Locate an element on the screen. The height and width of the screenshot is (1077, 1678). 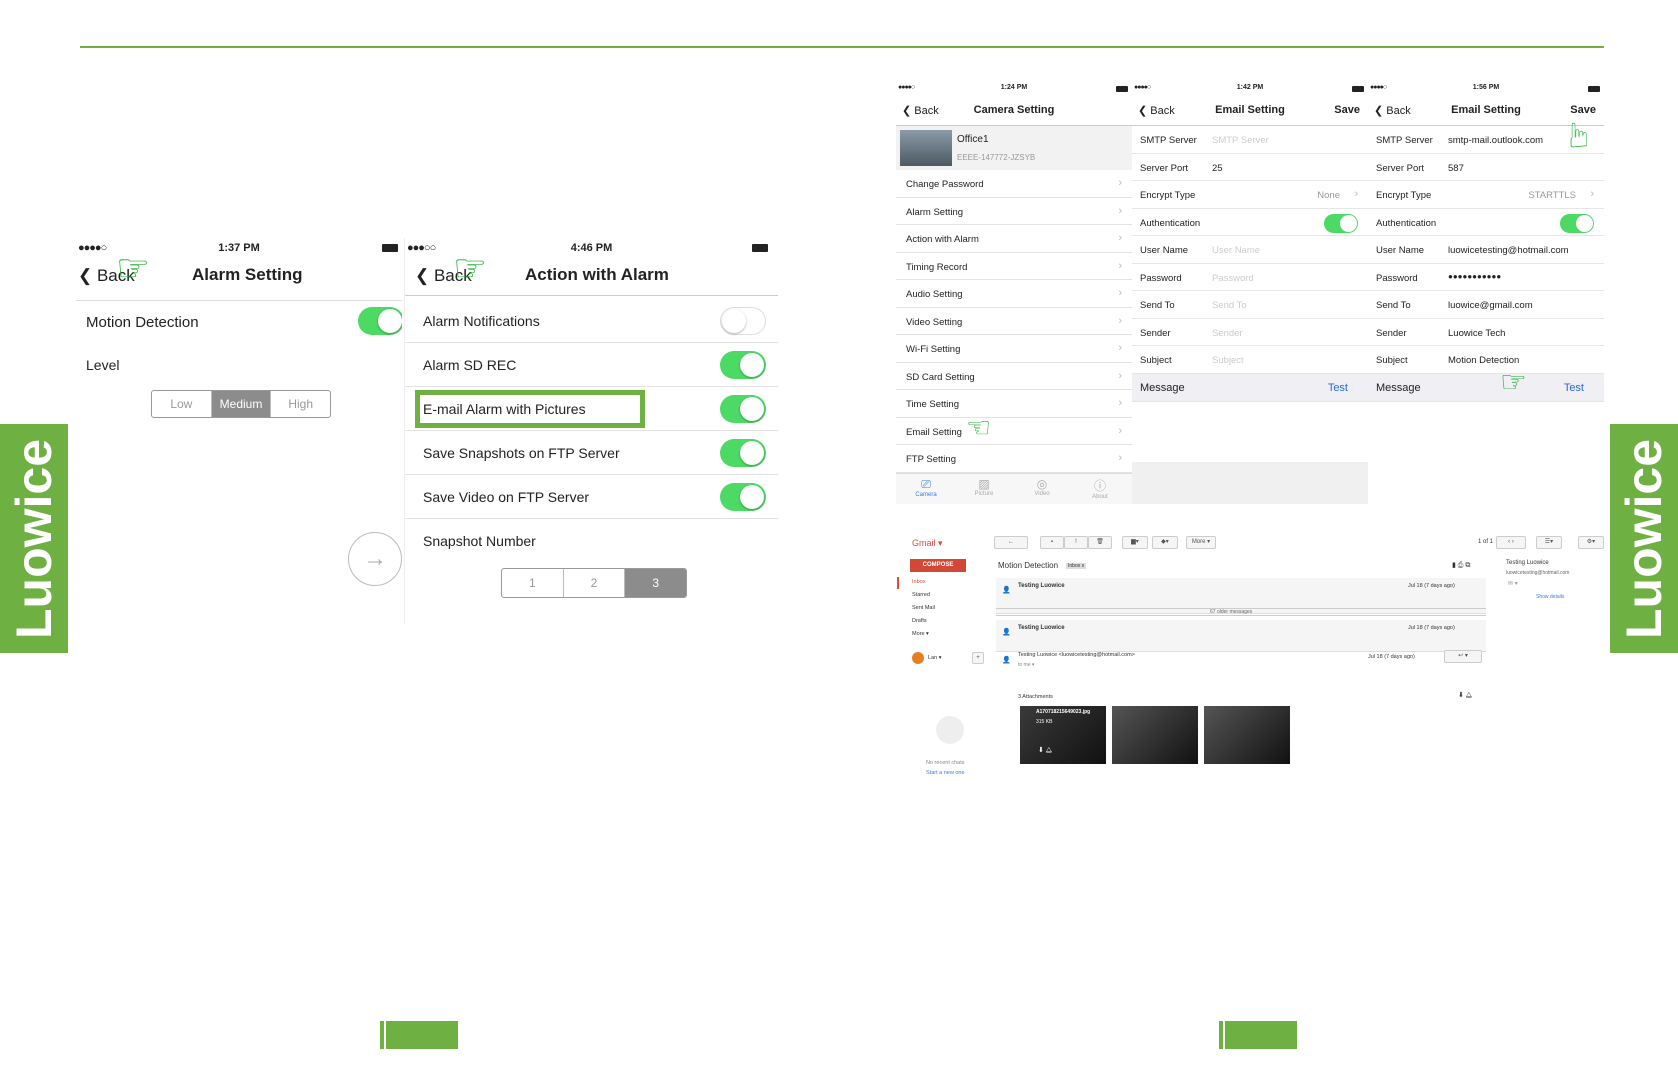
inbox-tag: Inbox x is located at coordinates (1076, 566).